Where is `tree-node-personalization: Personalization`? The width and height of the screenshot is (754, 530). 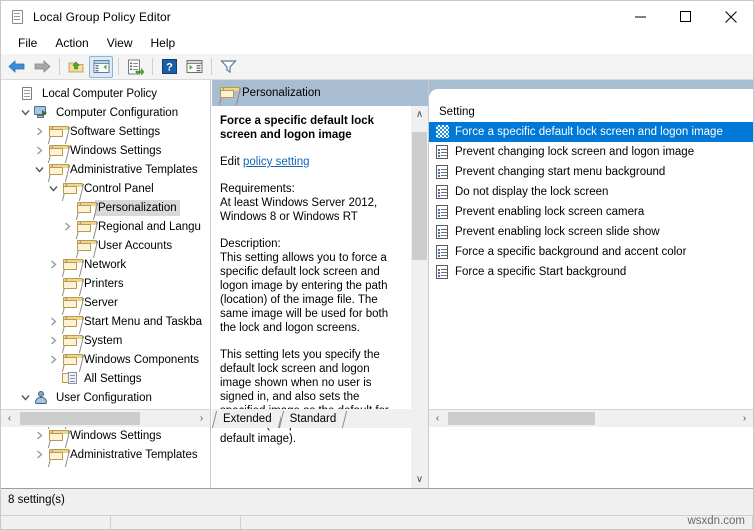 tree-node-personalization: Personalization is located at coordinates (105, 207).